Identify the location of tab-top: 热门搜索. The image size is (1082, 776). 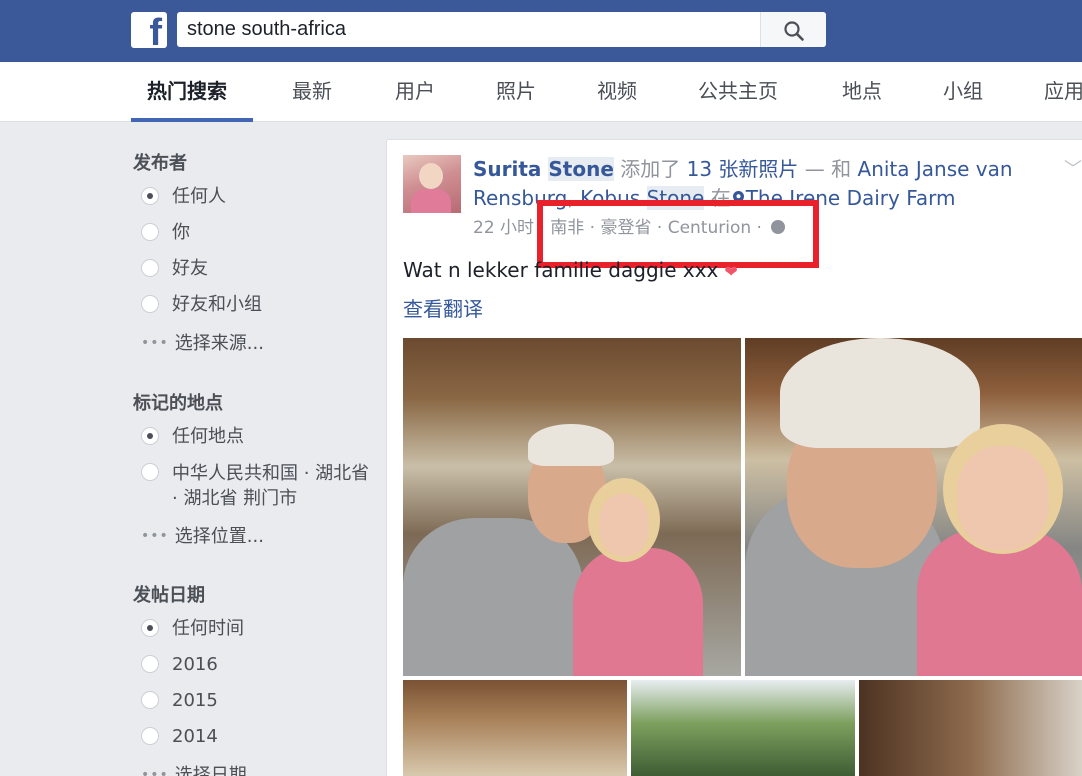
(187, 92).